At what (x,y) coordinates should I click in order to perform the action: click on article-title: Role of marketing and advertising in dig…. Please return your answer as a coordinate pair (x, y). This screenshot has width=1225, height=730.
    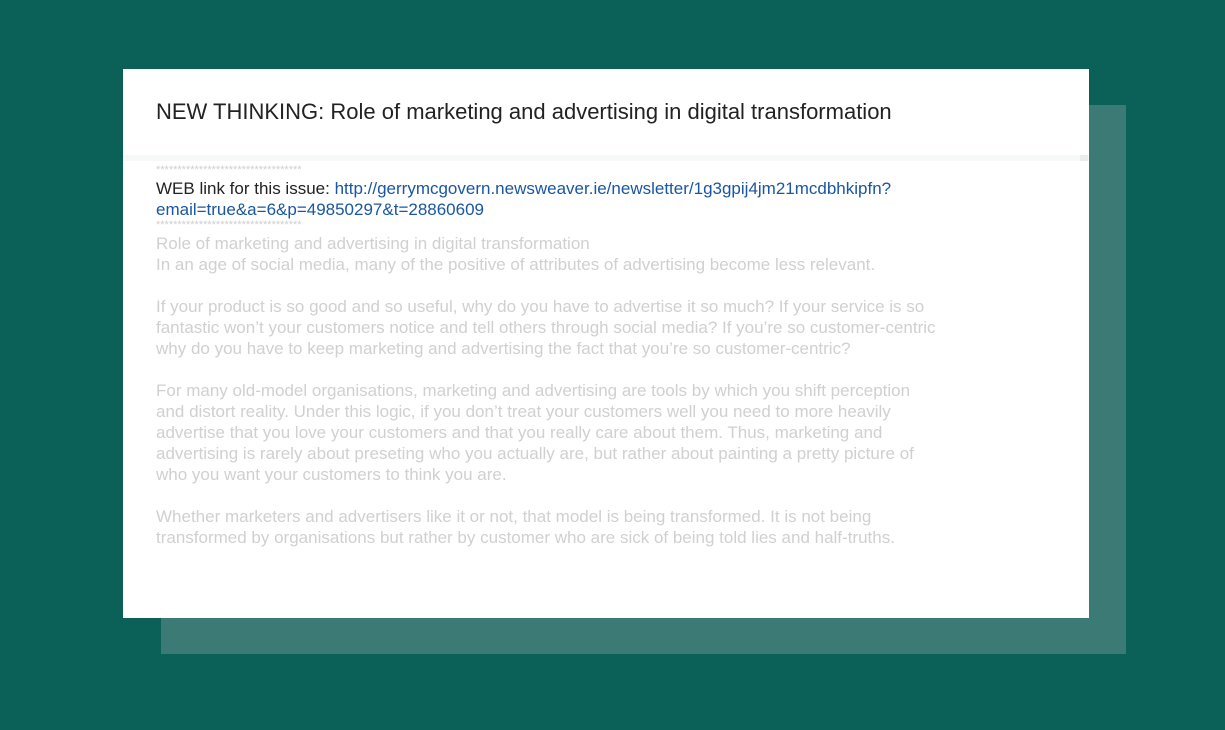
    Looking at the image, I should click on (373, 243).